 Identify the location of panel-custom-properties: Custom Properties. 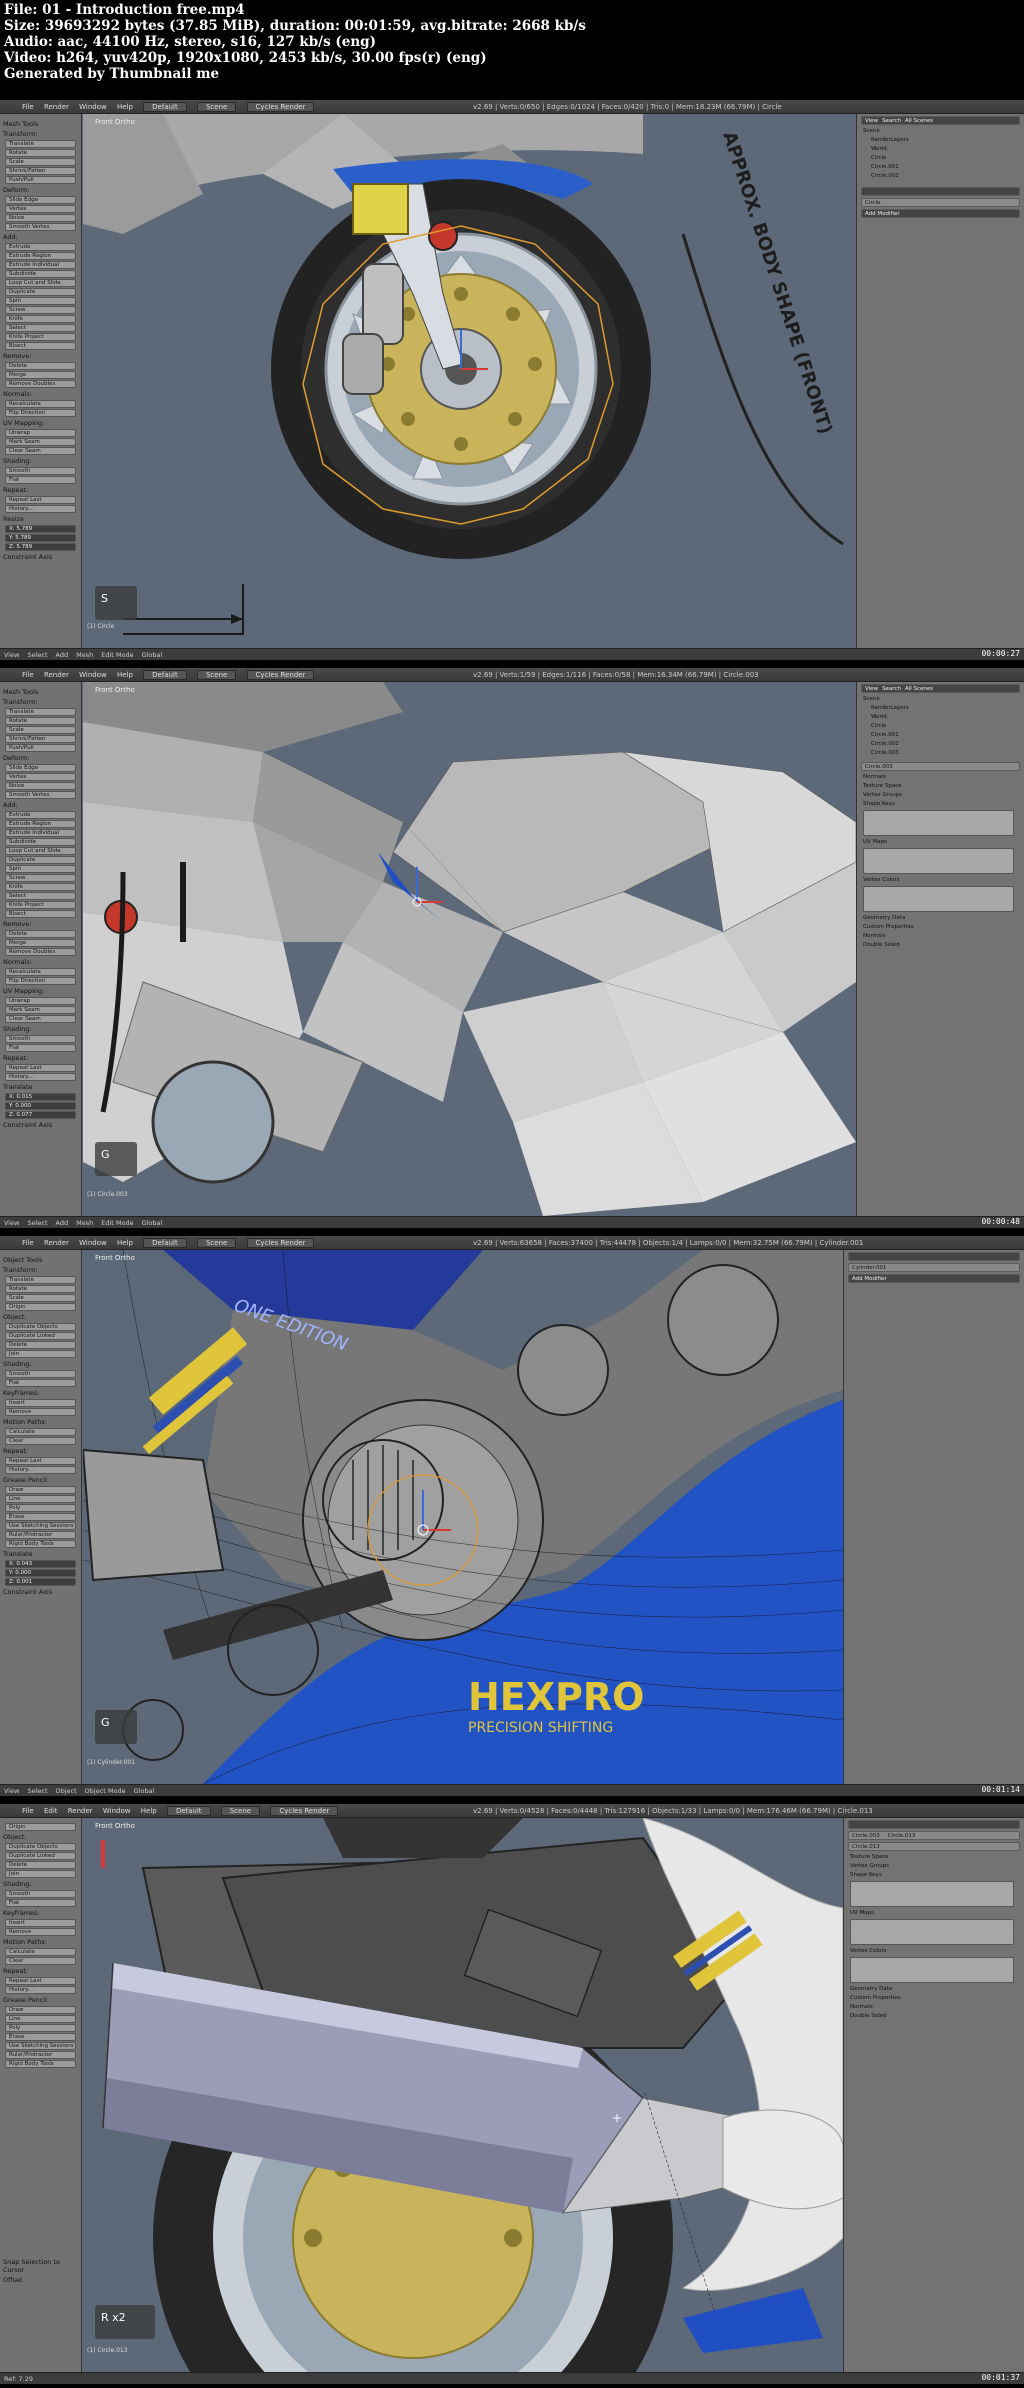
(940, 927).